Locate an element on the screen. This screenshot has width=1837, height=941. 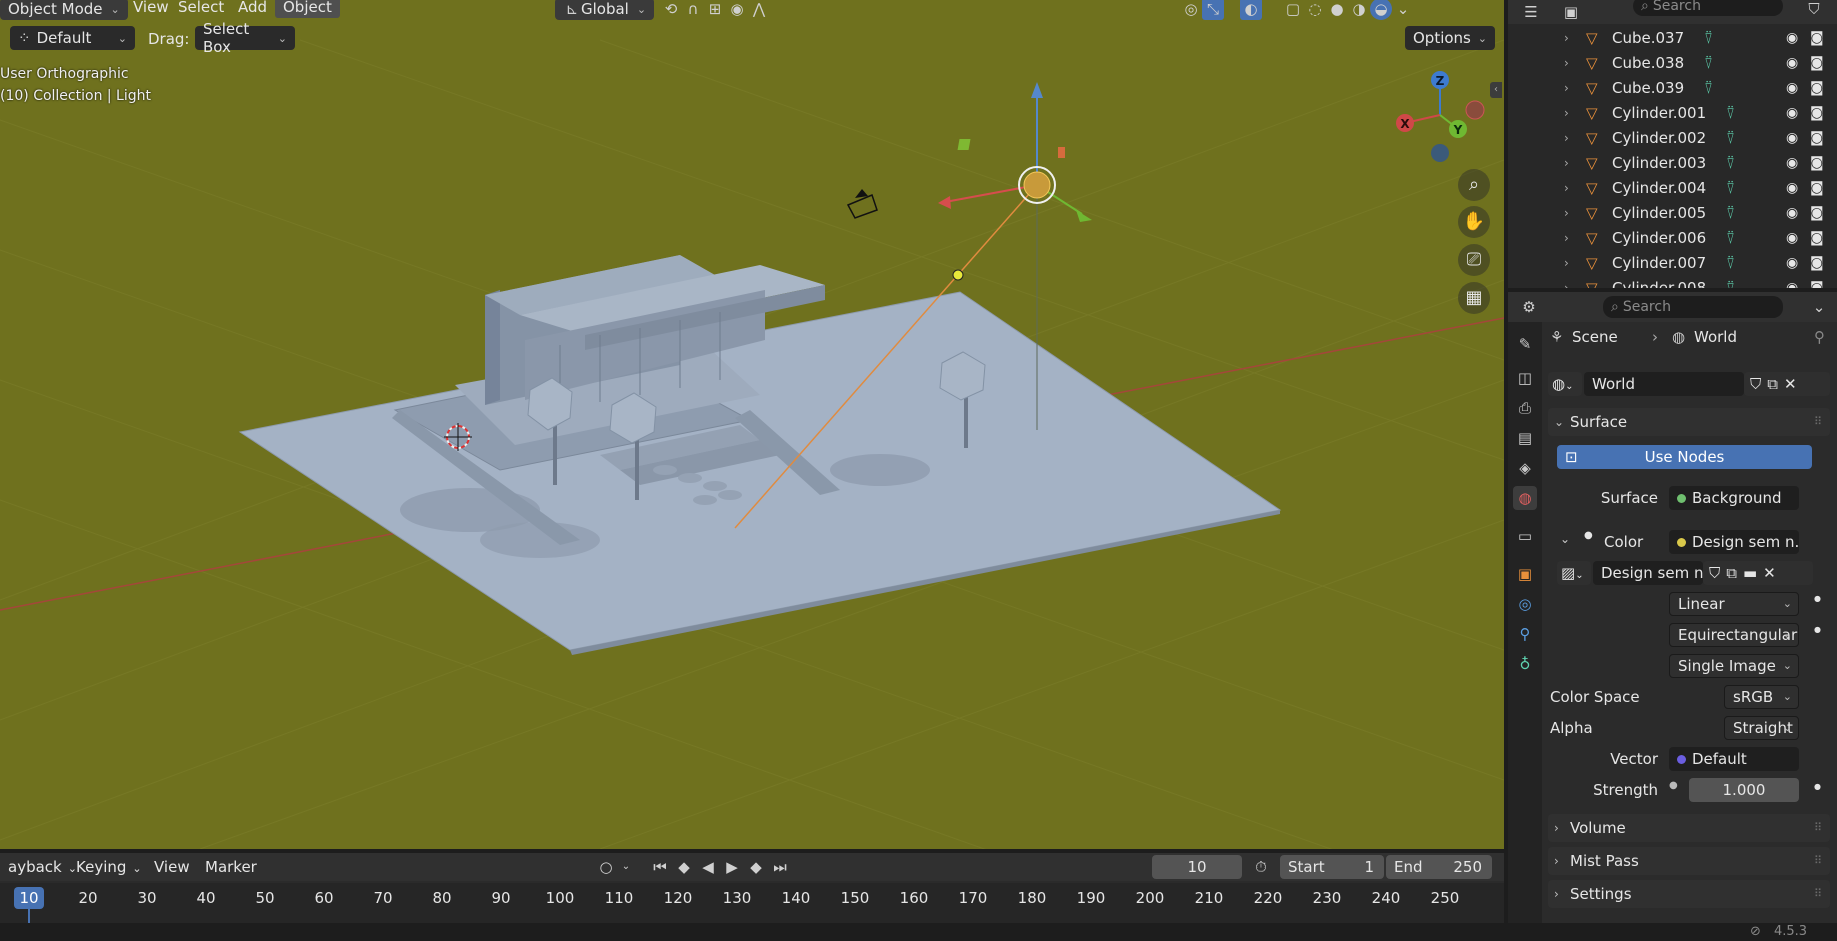
tool-tab-icon: ✎ is located at coordinates (1525, 344).